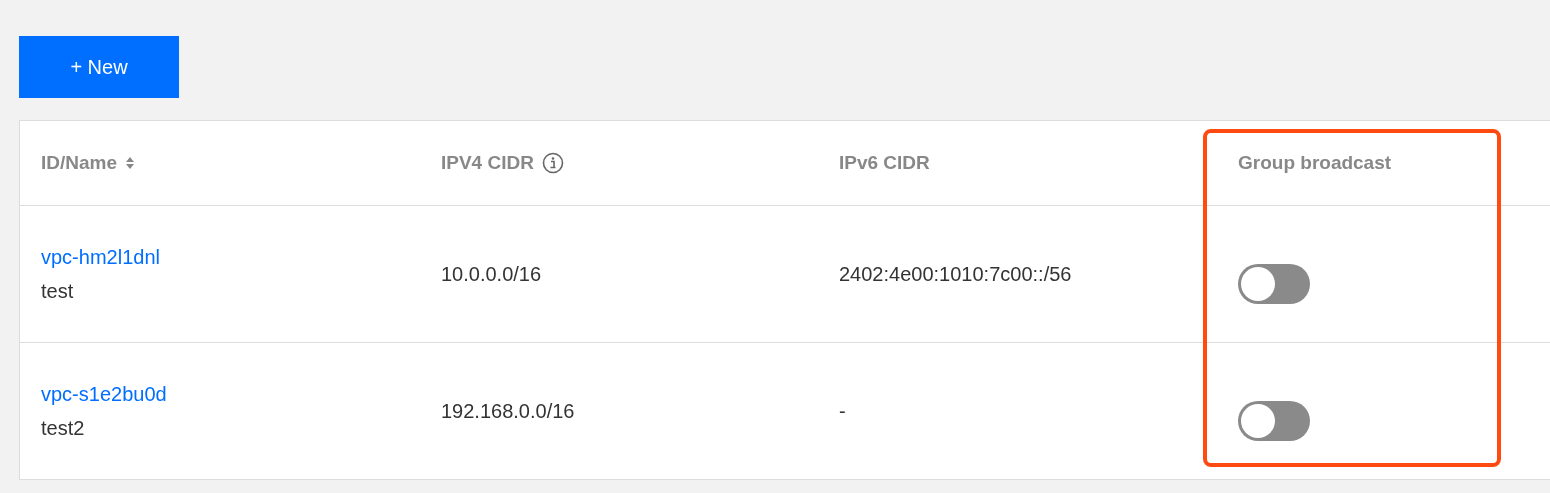 The width and height of the screenshot is (1550, 493). What do you see at coordinates (884, 162) in the screenshot?
I see `column-header: IPv6 CIDR` at bounding box center [884, 162].